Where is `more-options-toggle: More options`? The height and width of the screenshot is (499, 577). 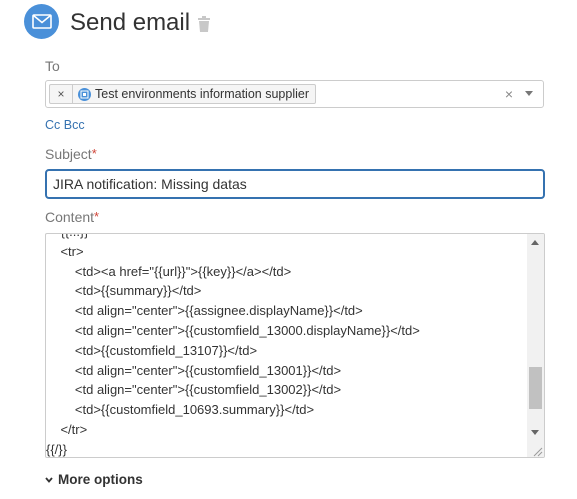 more-options-toggle: More options is located at coordinates (94, 479).